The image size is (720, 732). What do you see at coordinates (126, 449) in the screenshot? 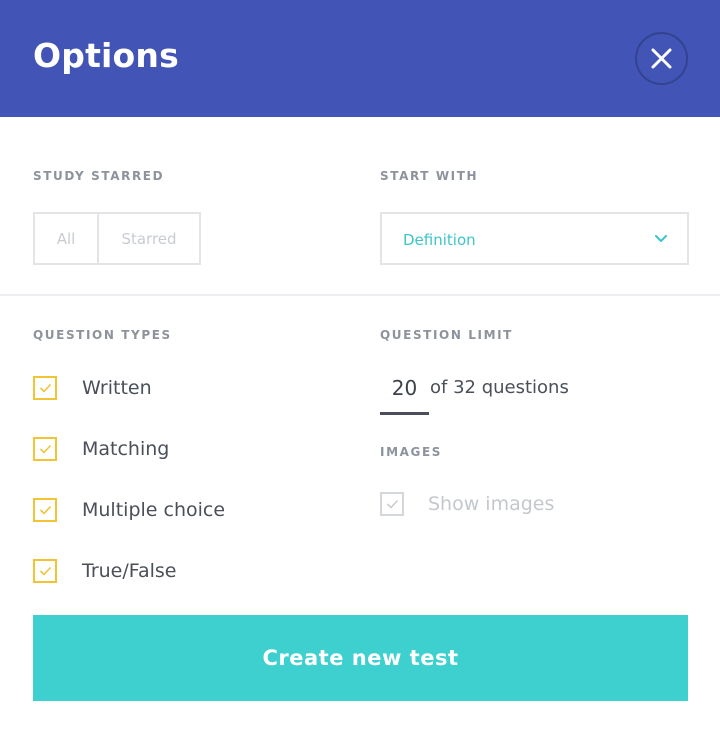
I see `question-type-label: Matching` at bounding box center [126, 449].